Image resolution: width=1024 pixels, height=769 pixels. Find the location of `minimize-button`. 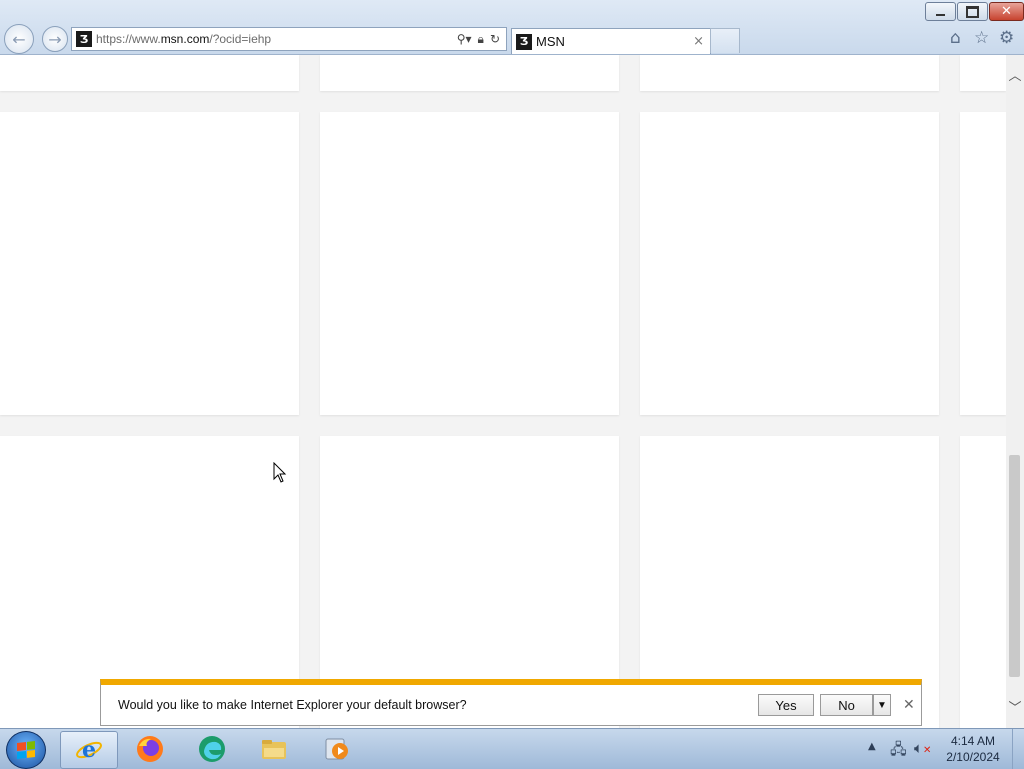

minimize-button is located at coordinates (940, 11).